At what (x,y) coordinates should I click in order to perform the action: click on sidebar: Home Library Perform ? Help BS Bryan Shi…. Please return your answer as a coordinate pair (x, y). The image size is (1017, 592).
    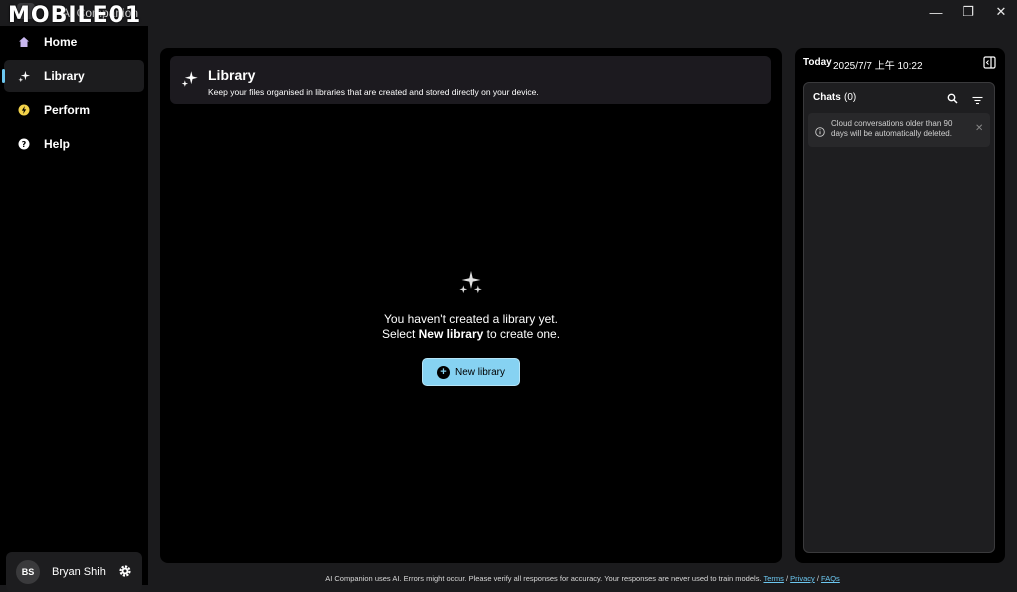
    Looking at the image, I should click on (74, 309).